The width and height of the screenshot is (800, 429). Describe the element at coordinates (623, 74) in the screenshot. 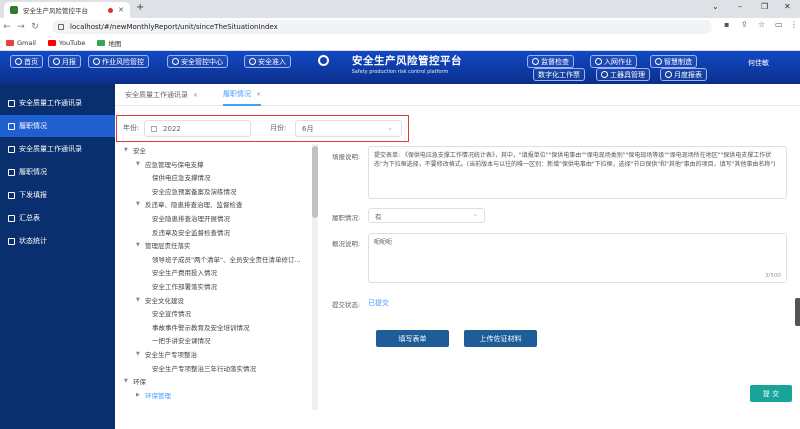

I see `nav-tools: 工器具管理` at that location.